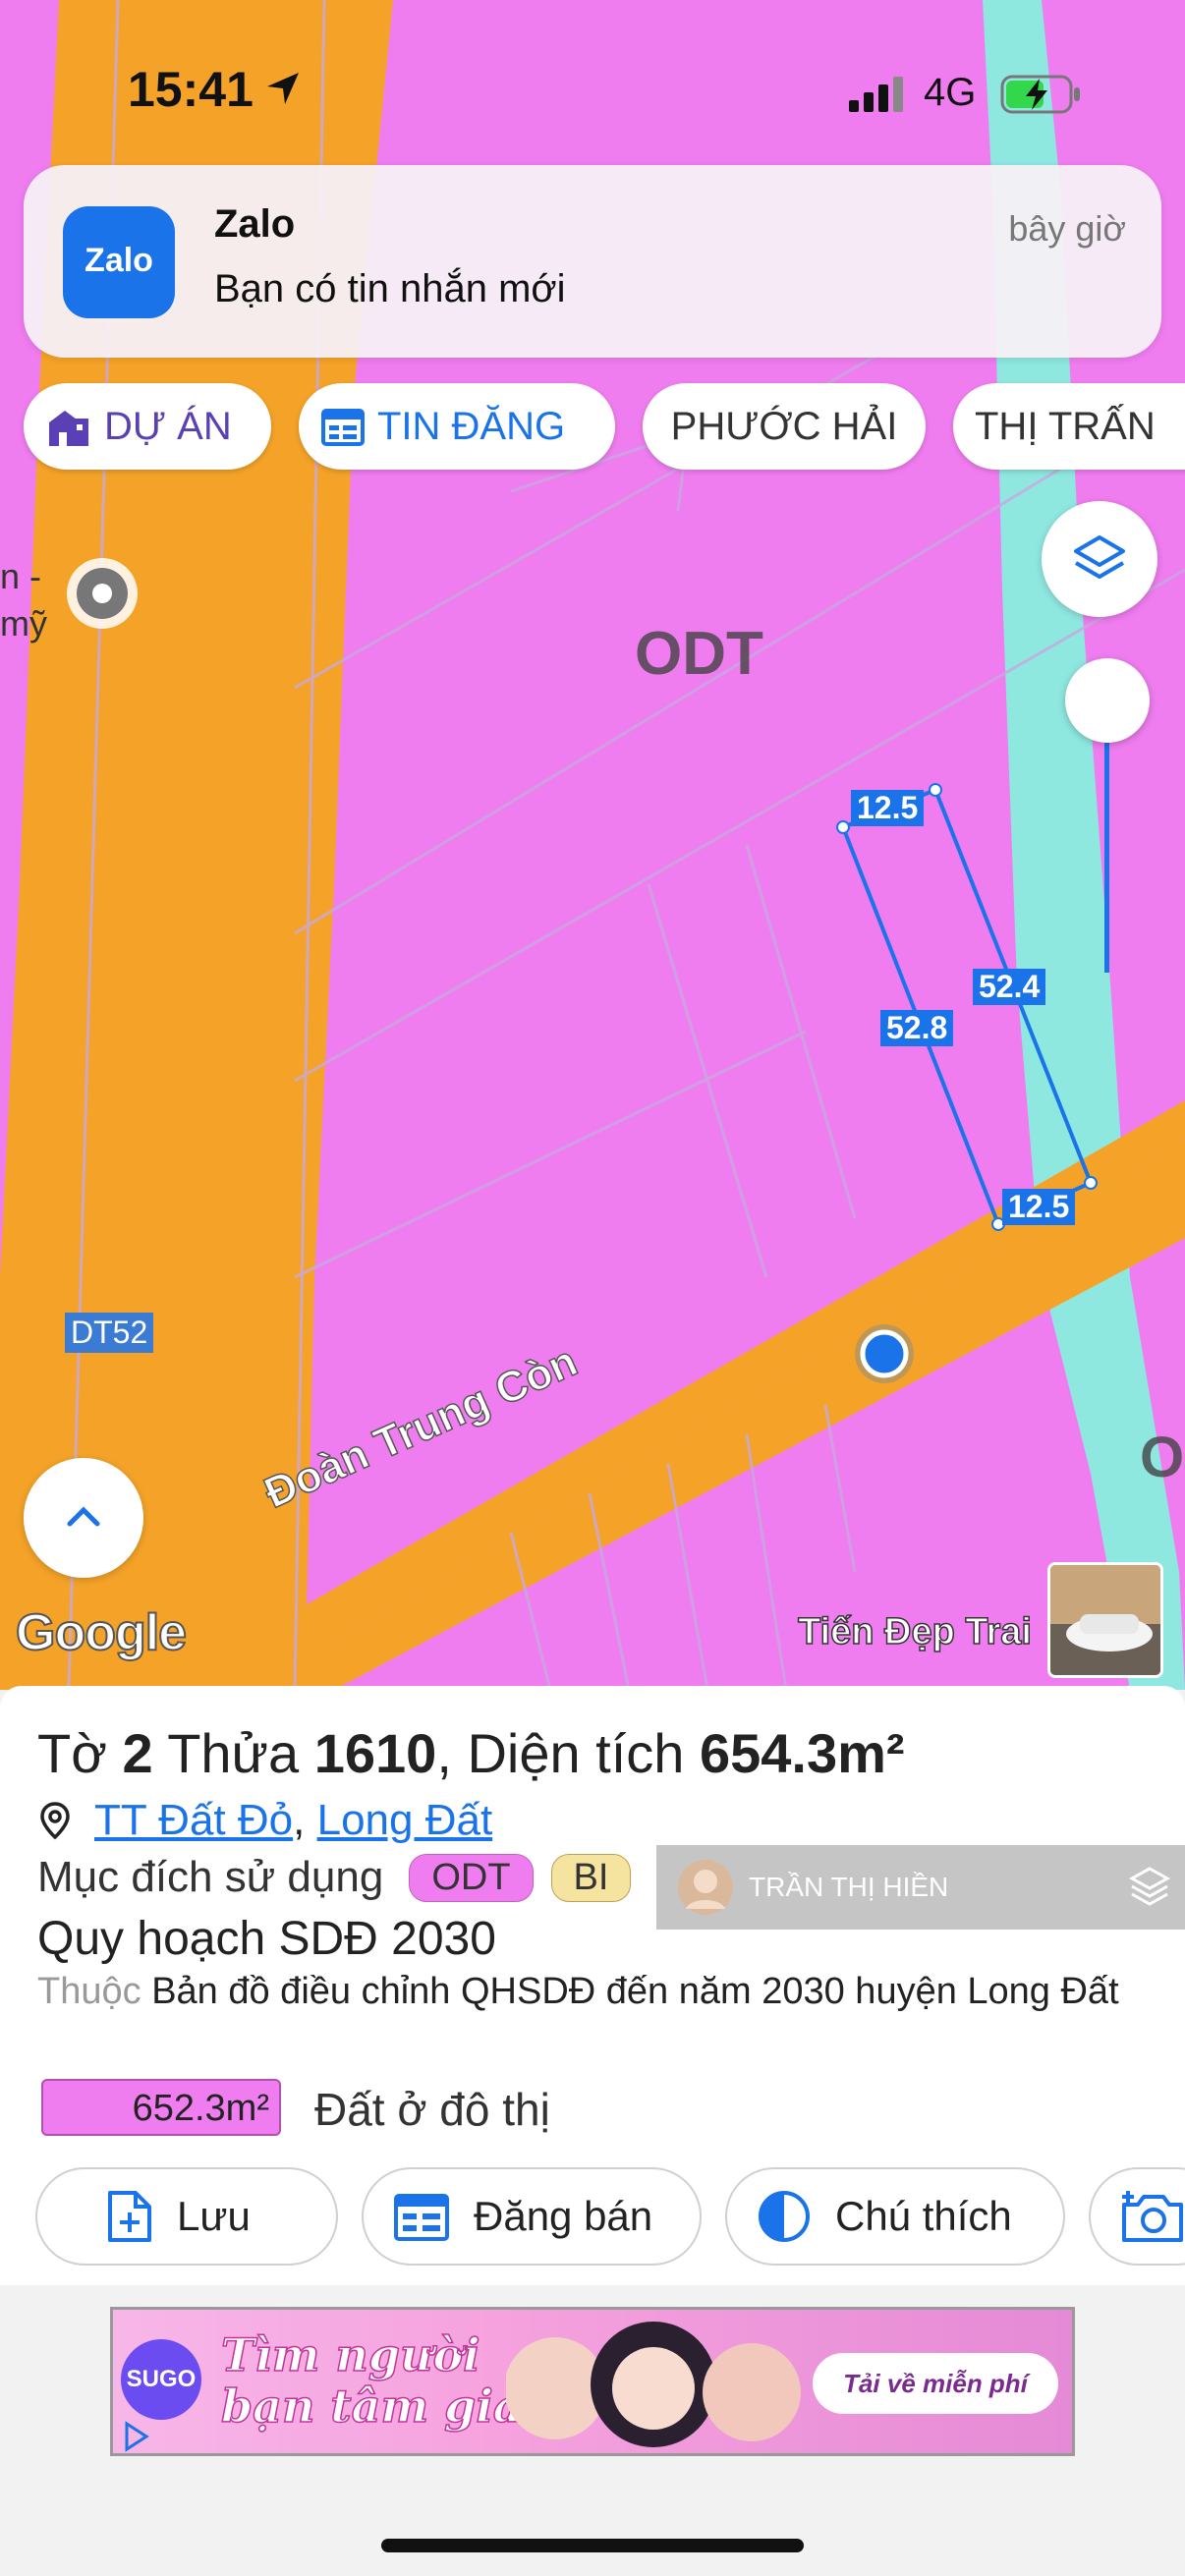 The image size is (1185, 2576). I want to click on poi-label-2: mỹ, so click(24, 623).